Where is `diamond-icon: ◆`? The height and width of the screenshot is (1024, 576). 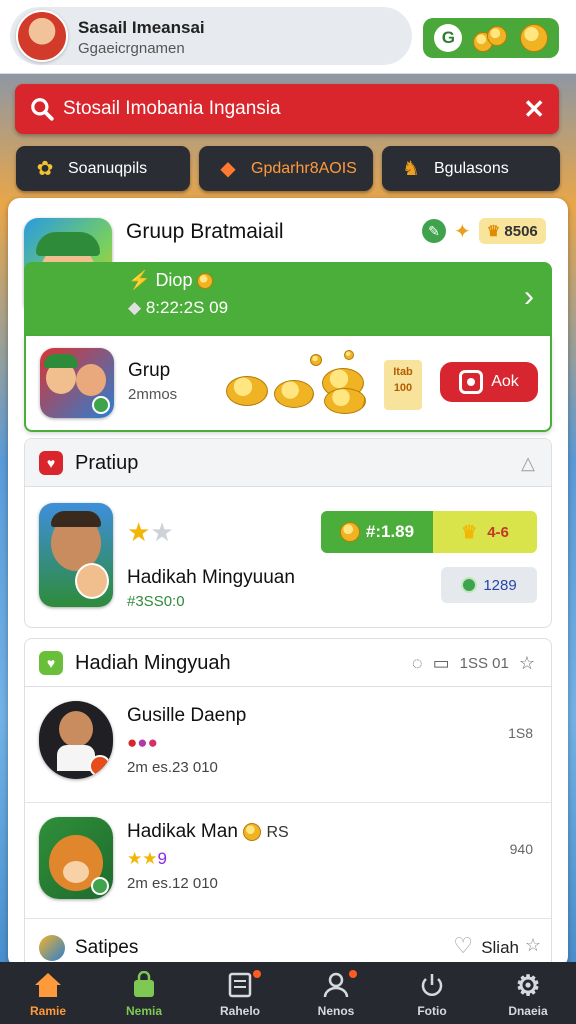 diamond-icon: ◆ is located at coordinates (135, 307).